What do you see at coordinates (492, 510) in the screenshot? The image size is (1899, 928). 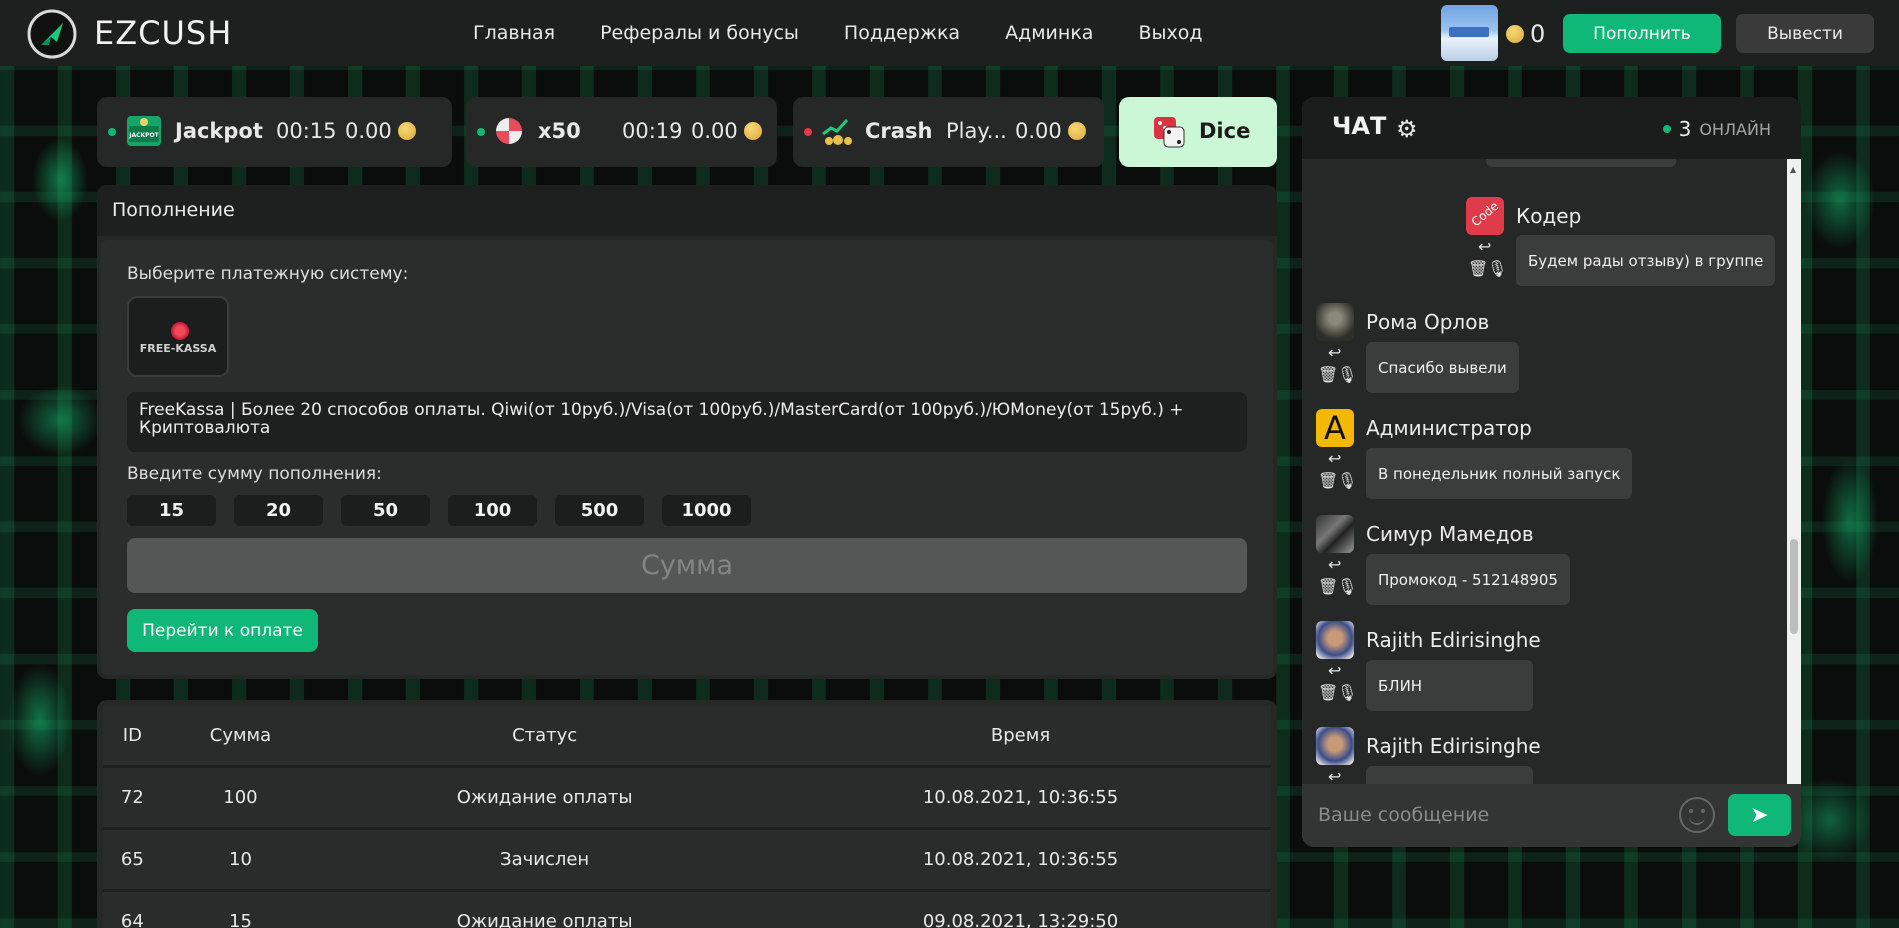 I see `amount-chip: 100` at bounding box center [492, 510].